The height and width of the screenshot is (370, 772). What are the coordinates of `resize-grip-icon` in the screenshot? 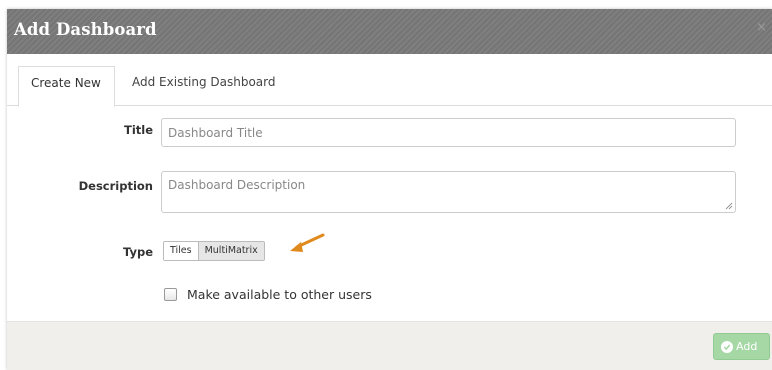 It's located at (729, 206).